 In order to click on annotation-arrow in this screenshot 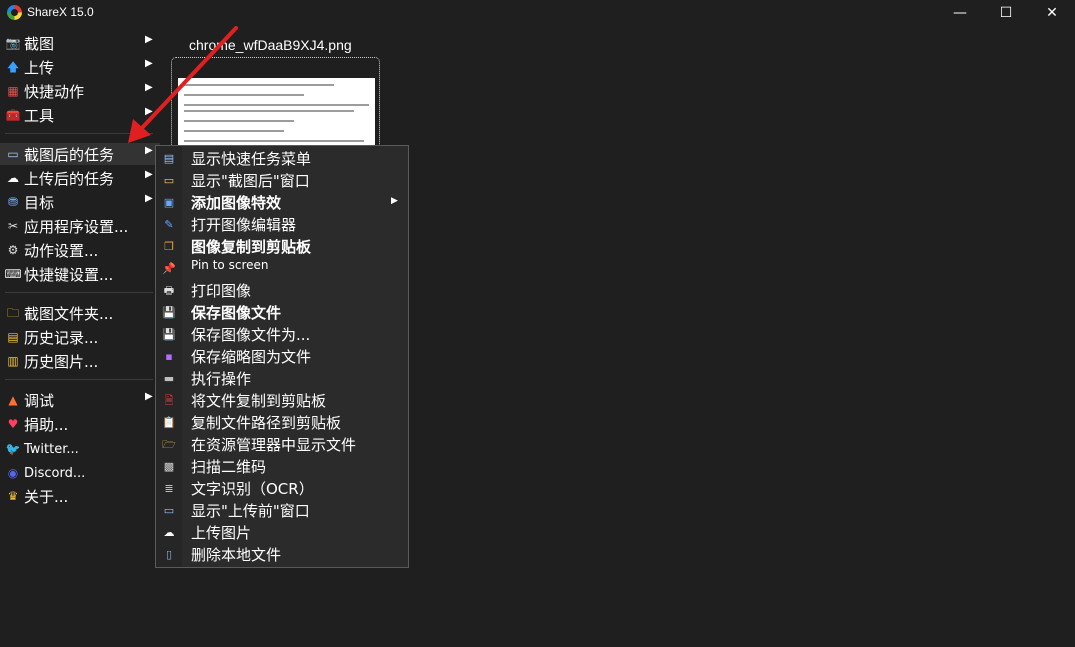, I will do `click(183, 84)`.